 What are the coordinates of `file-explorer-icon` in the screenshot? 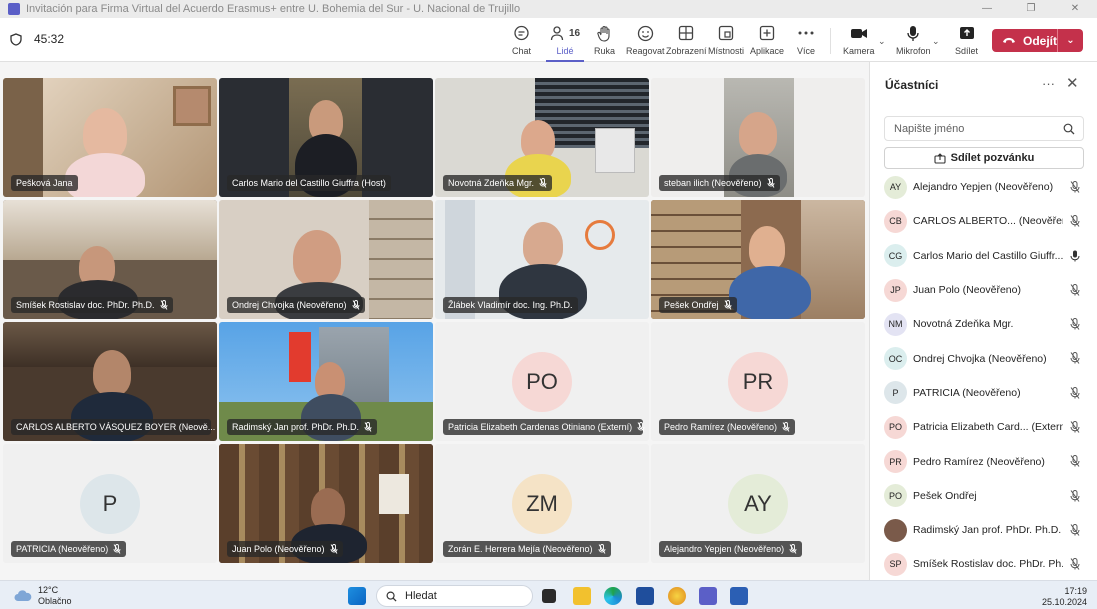 It's located at (582, 596).